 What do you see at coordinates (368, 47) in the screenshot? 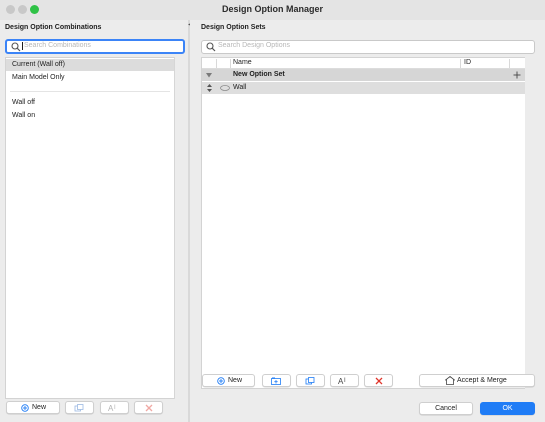
I see `search-design-options-input: Search Design Options` at bounding box center [368, 47].